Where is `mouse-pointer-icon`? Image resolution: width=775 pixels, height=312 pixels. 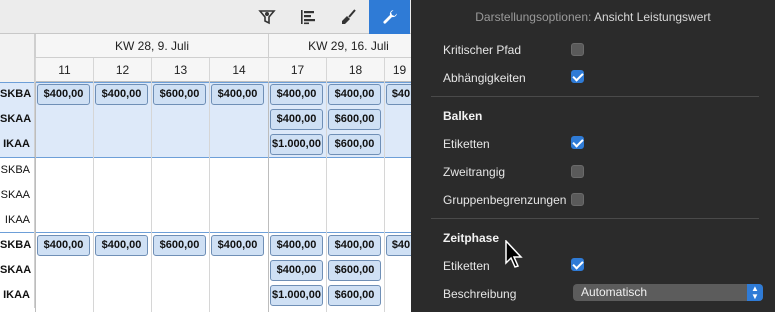 mouse-pointer-icon is located at coordinates (514, 254).